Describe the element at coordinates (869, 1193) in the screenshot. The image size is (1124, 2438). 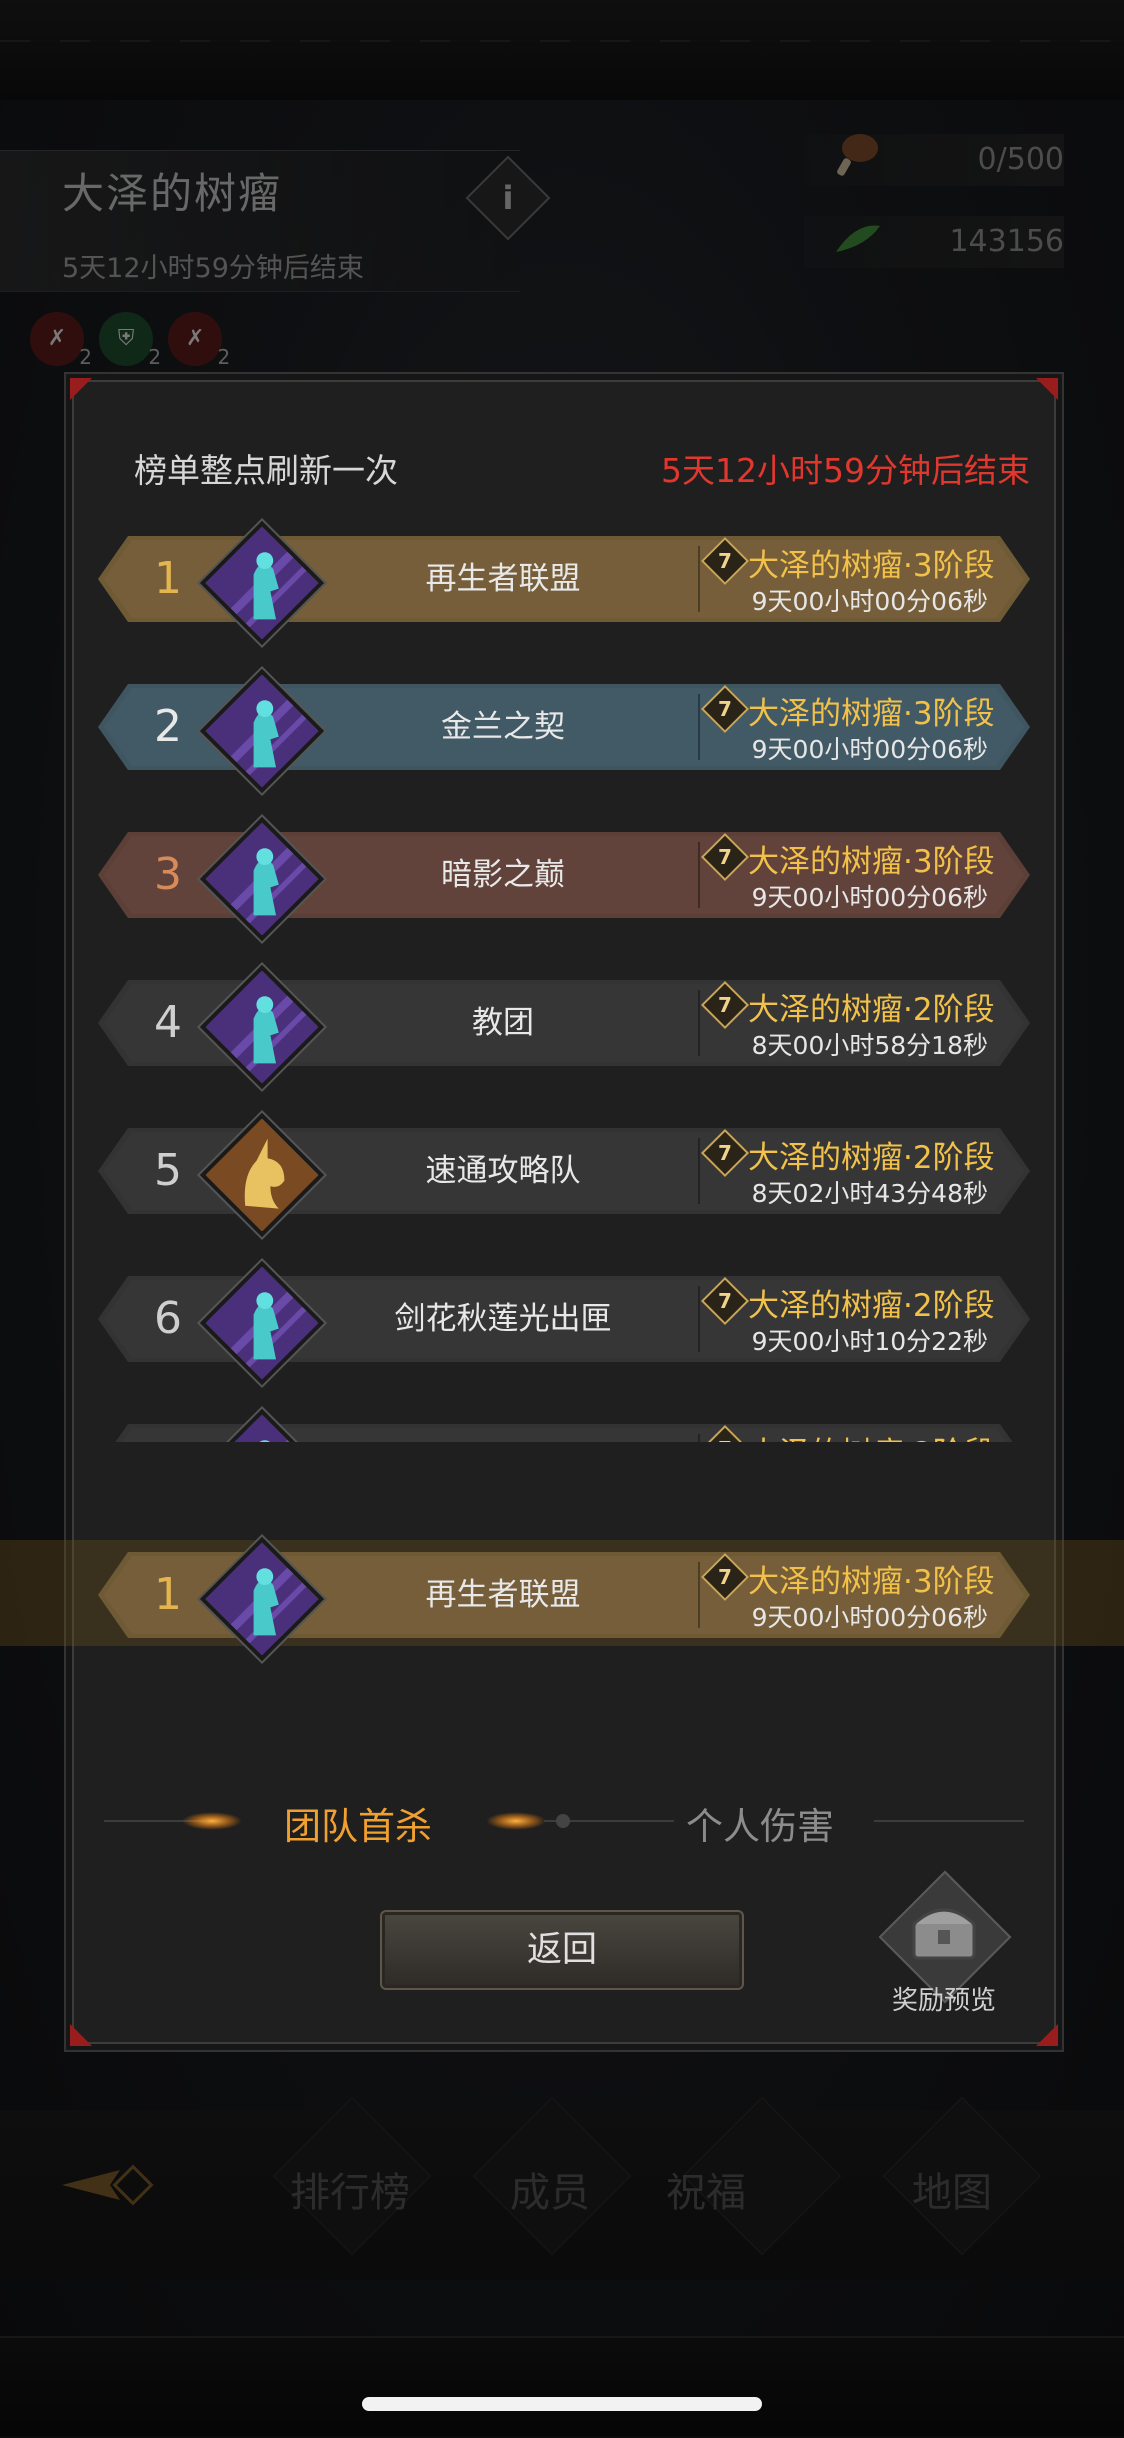
I see `clear-time: 8天02小时43分48秒` at that location.